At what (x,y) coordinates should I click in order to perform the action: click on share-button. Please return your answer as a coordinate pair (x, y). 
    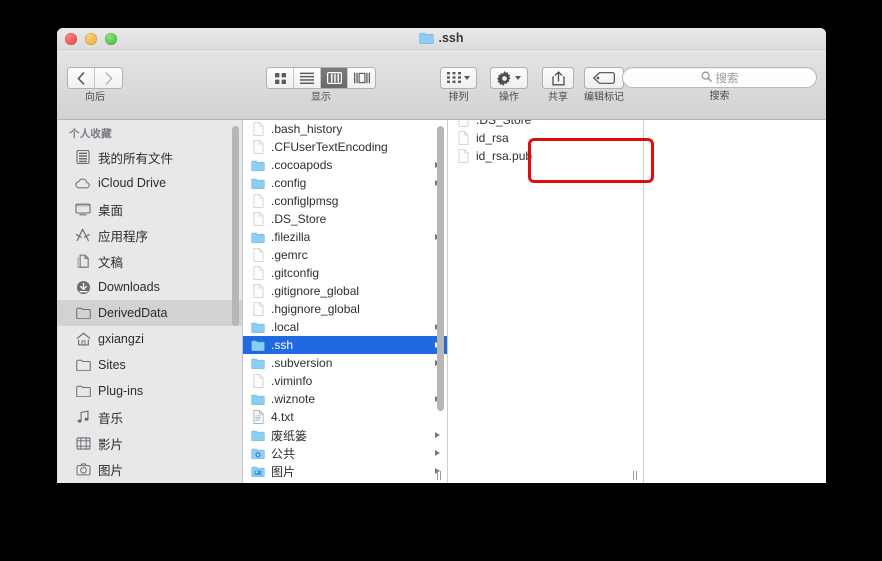
    Looking at the image, I should click on (558, 78).